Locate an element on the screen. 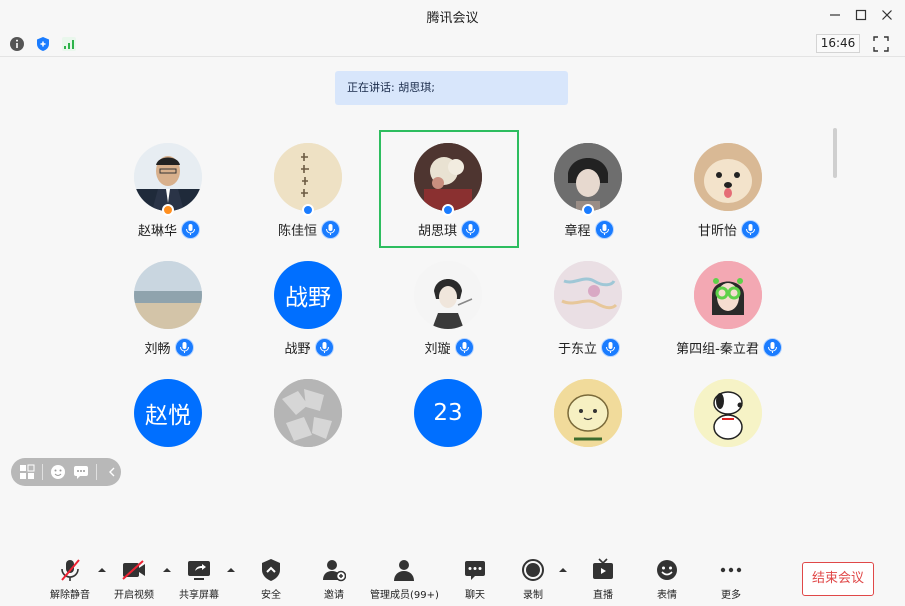  speaking-indicator: 正在讲话: 胡思琪; is located at coordinates (451, 88).